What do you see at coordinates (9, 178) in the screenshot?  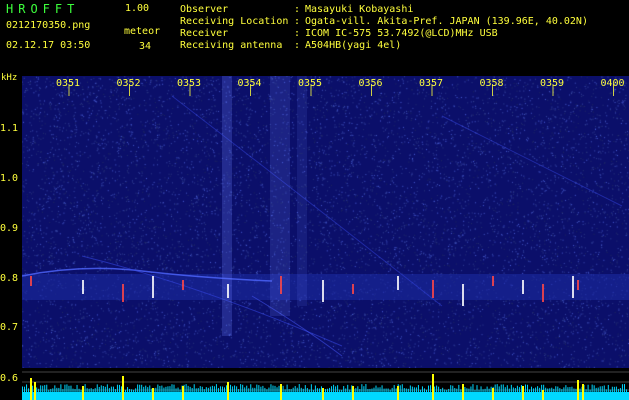 I see `freq-tick: 1.0` at bounding box center [9, 178].